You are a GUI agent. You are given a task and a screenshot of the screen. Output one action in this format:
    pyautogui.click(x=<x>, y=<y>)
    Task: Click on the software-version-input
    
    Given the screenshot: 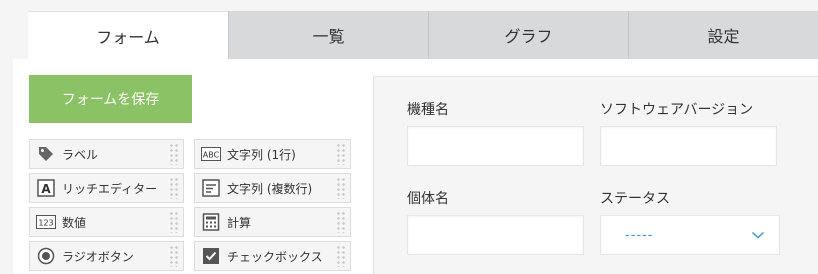 What is the action you would take?
    pyautogui.click(x=688, y=146)
    